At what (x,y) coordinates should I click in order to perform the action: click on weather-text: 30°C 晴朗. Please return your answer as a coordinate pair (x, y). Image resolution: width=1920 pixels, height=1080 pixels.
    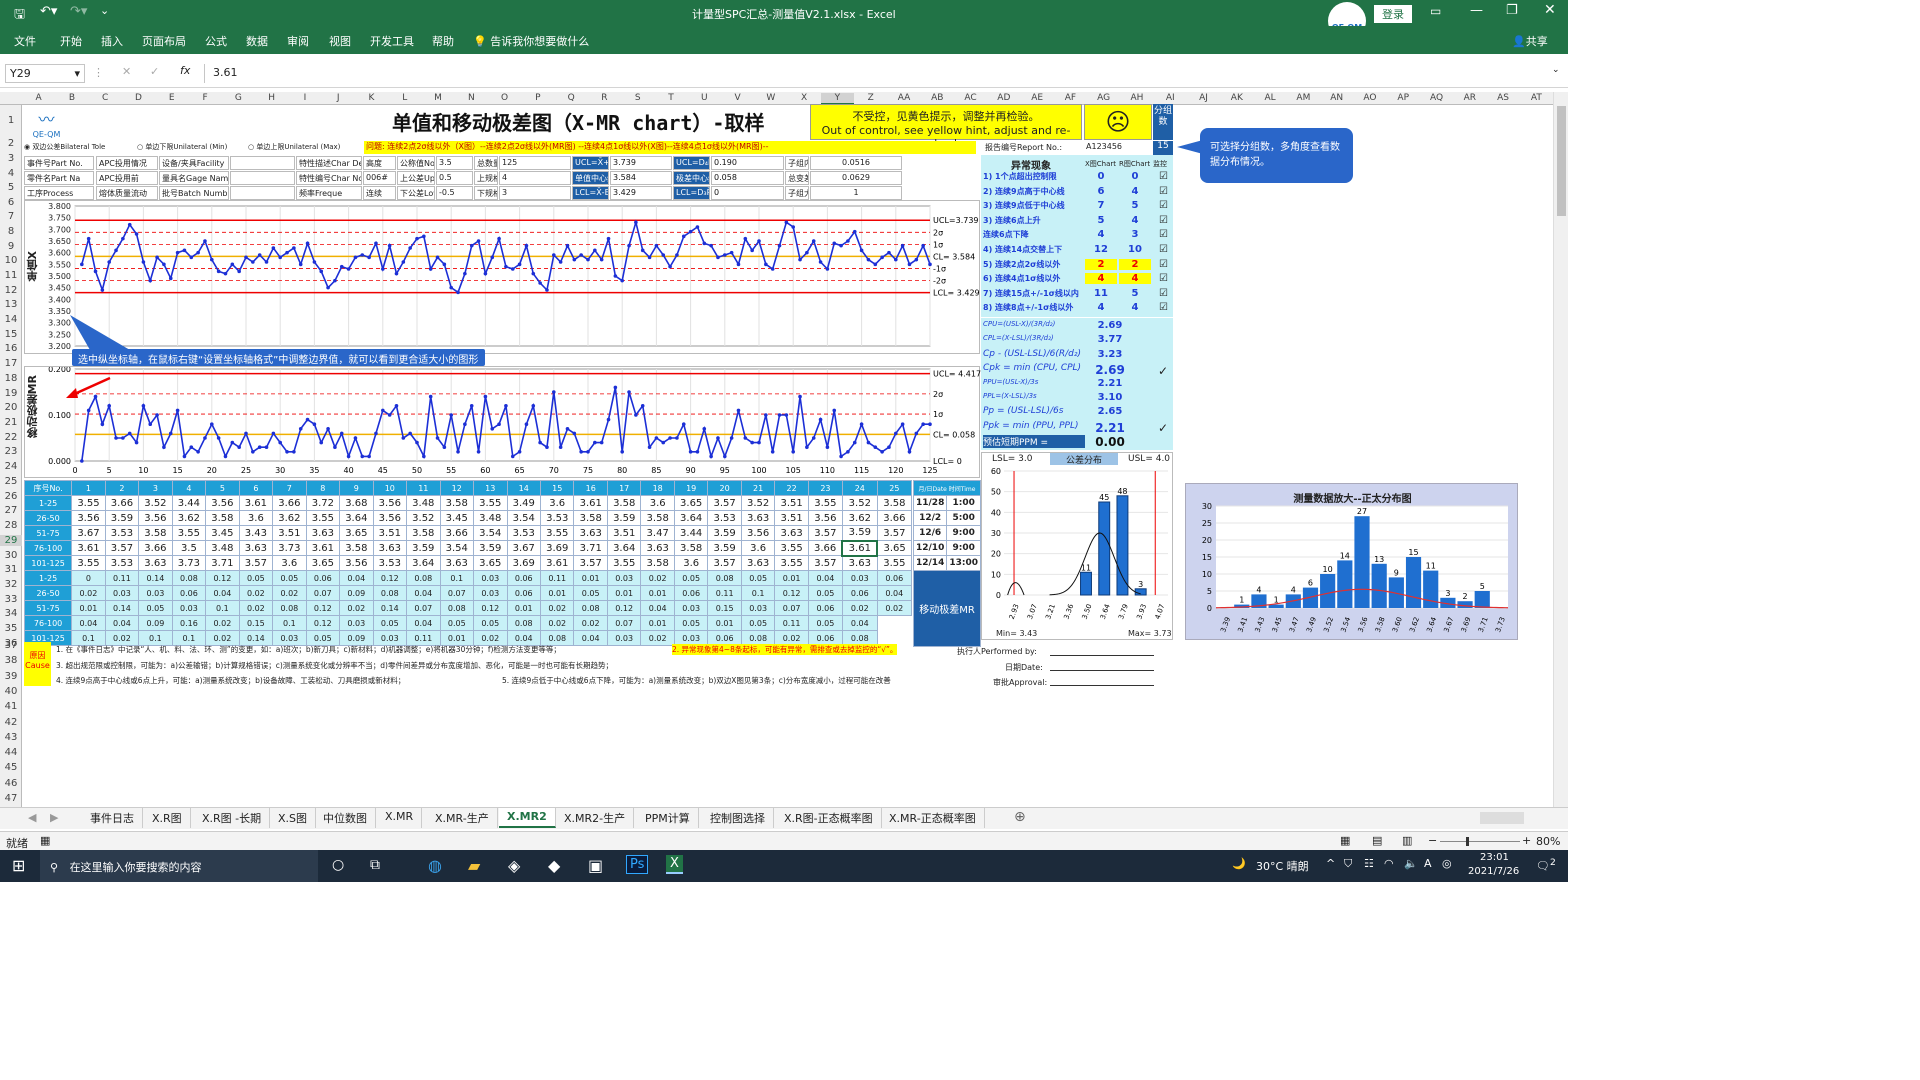
    Looking at the image, I should click on (1282, 866).